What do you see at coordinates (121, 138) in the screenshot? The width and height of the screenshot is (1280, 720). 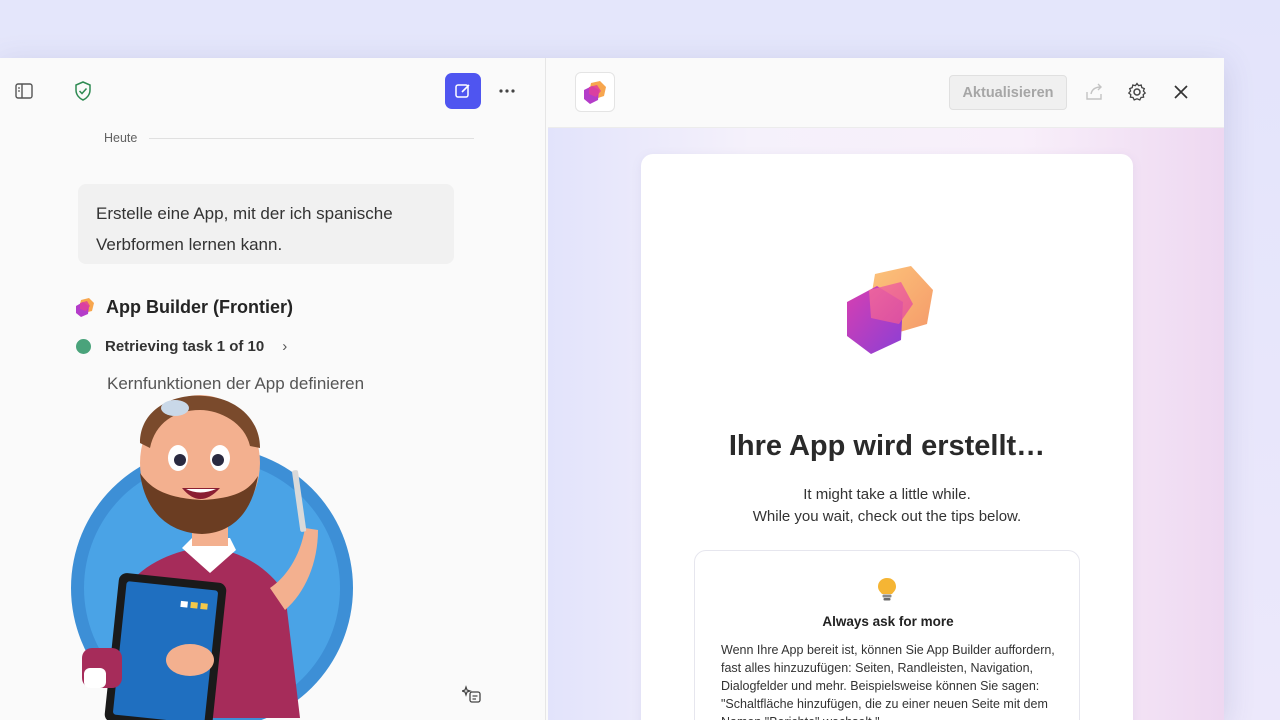 I see `date-label: Heute` at bounding box center [121, 138].